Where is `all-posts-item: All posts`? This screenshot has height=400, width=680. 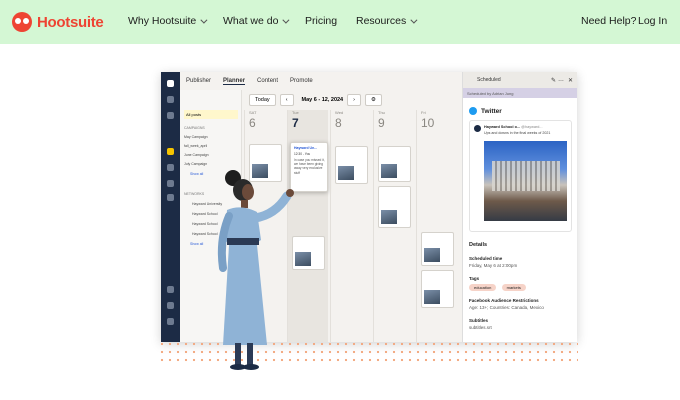 all-posts-item: All posts is located at coordinates (211, 114).